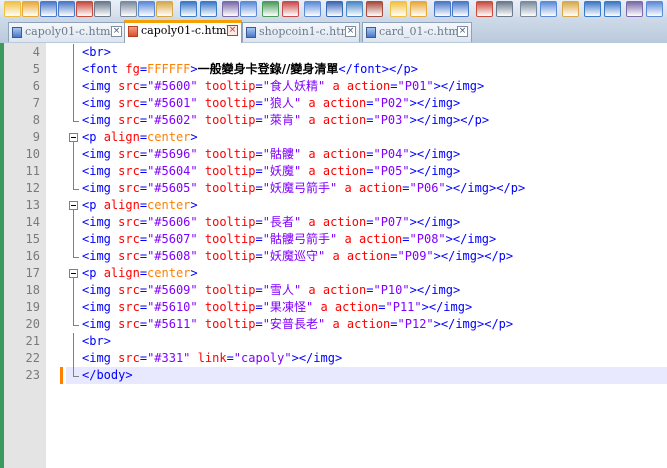 The width and height of the screenshot is (667, 468). Describe the element at coordinates (32, 188) in the screenshot. I see `line-number: 12` at that location.